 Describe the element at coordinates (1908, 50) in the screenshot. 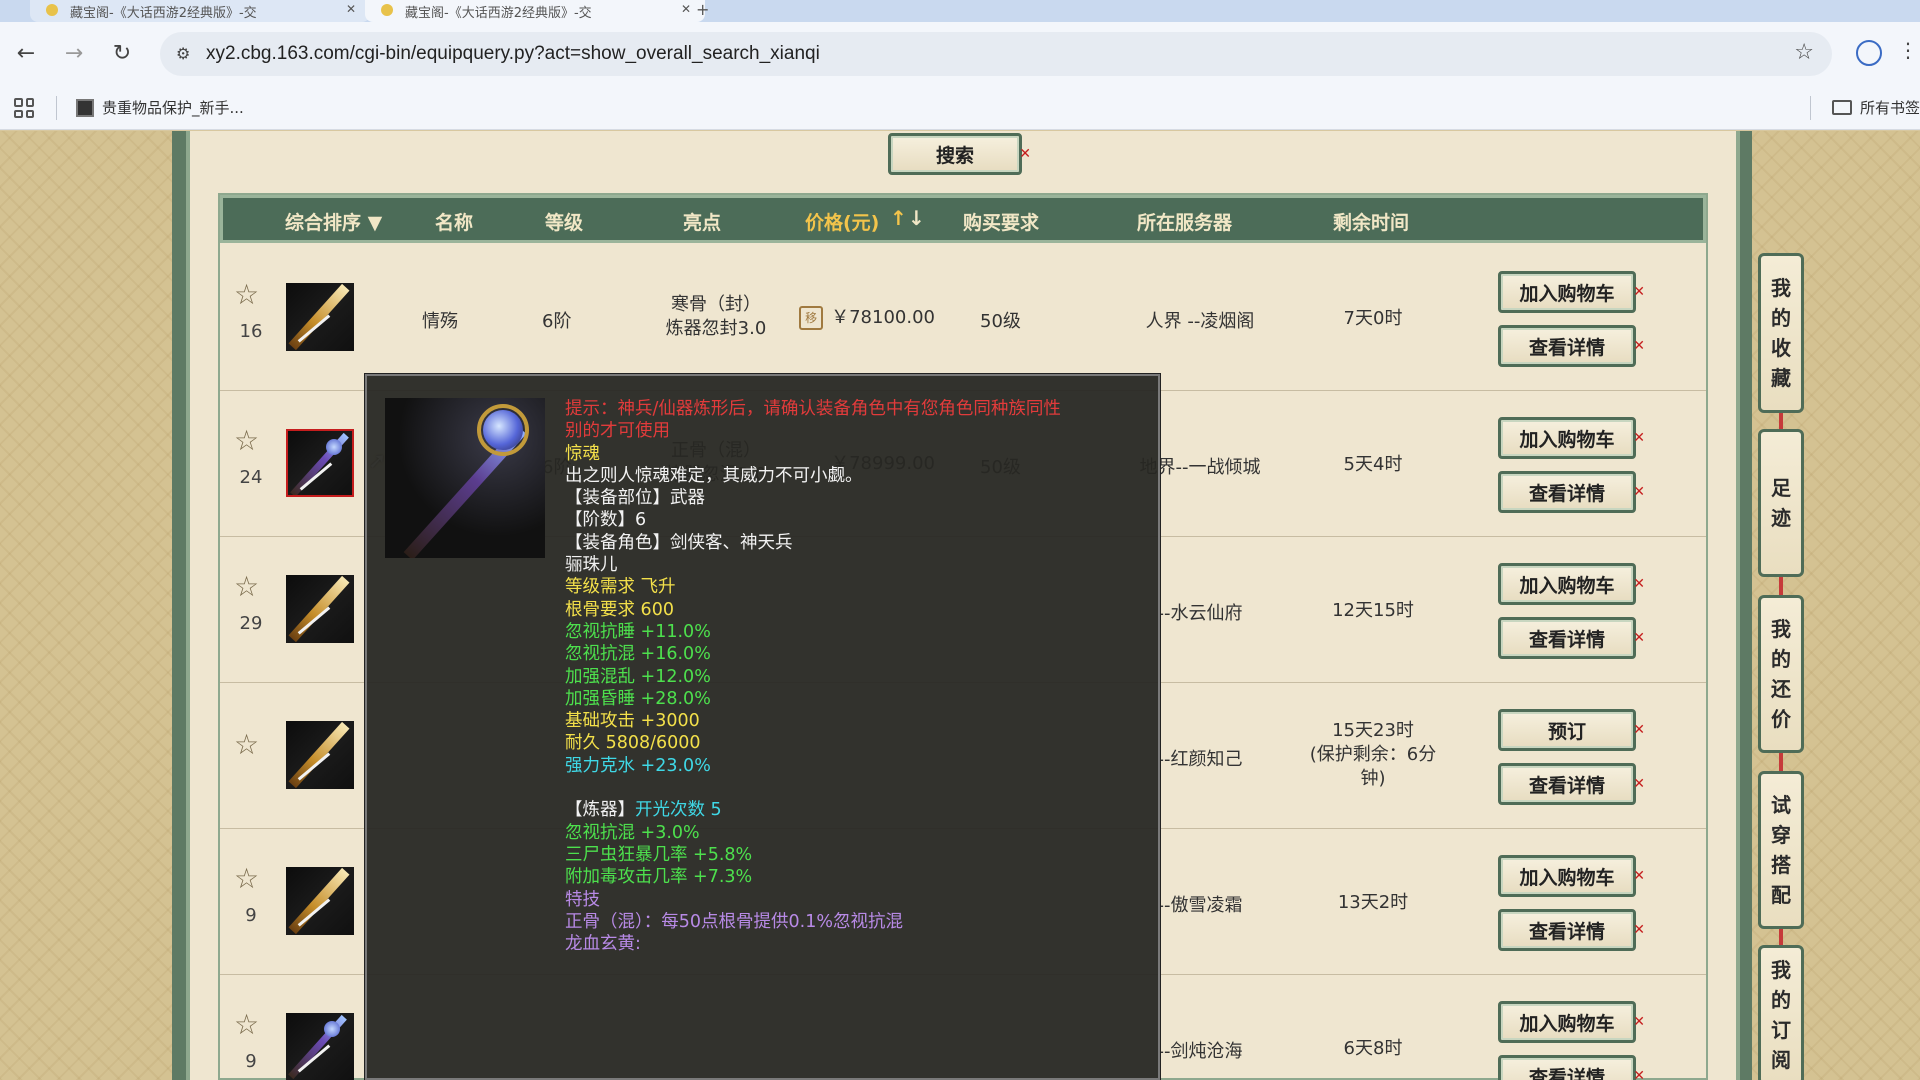

I see `browser-menu-icon: ⋮` at that location.